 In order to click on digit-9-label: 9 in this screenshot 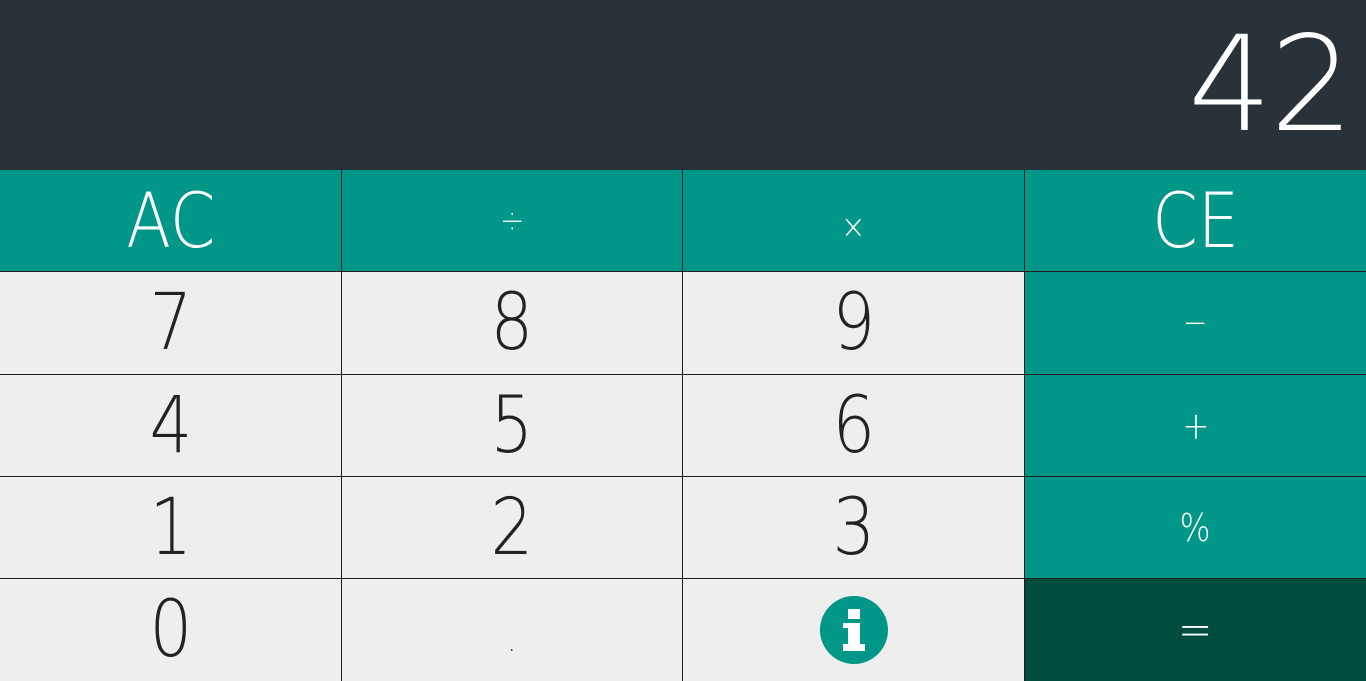, I will do `click(853, 323)`.